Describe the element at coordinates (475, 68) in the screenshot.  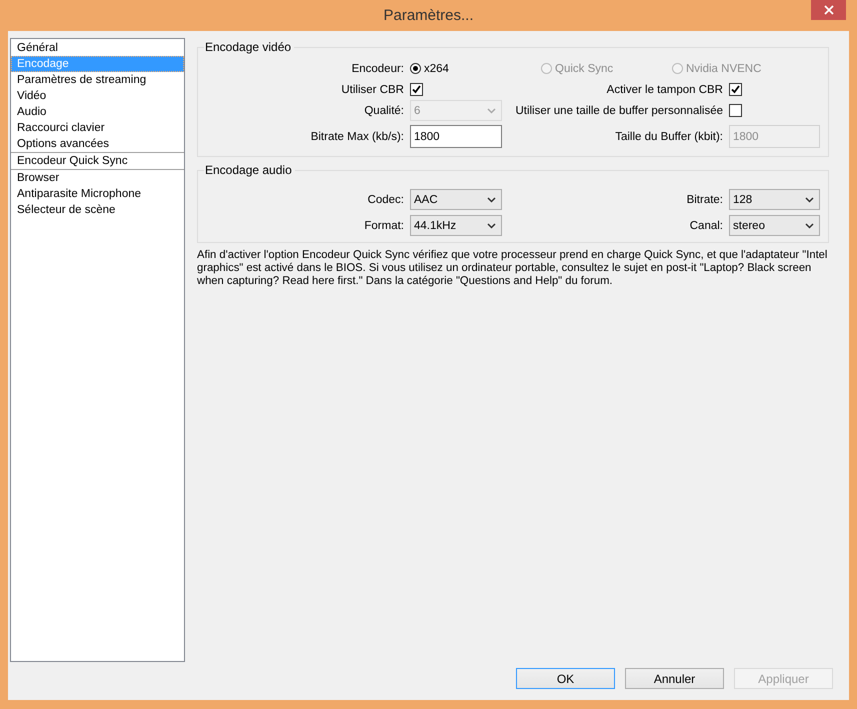
I see `radio-button: x264` at that location.